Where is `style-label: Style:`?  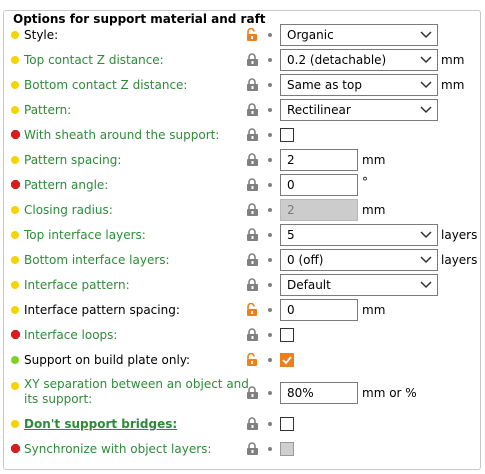 style-label: Style: is located at coordinates (41, 35).